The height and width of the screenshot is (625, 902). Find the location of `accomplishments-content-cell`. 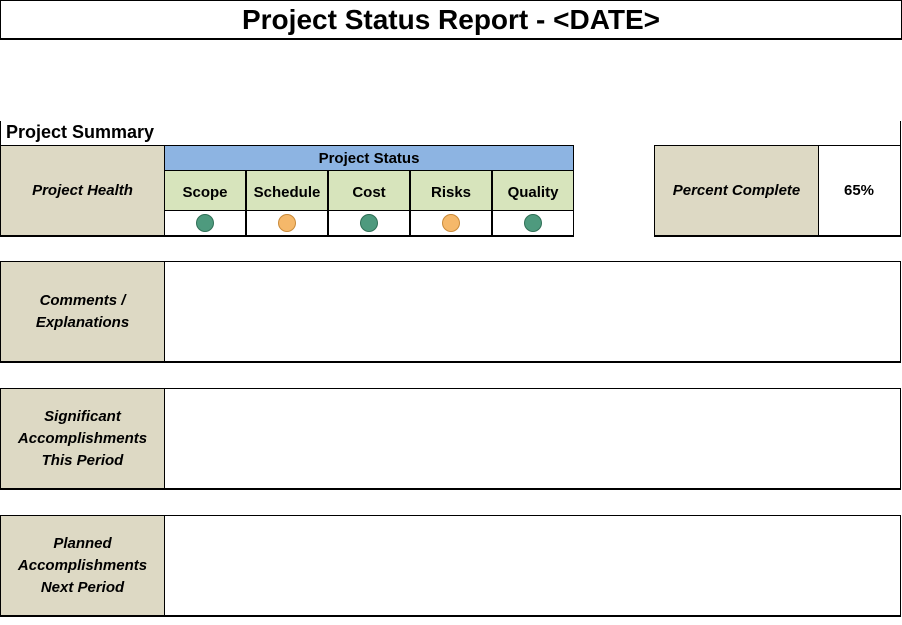

accomplishments-content-cell is located at coordinates (533, 439).